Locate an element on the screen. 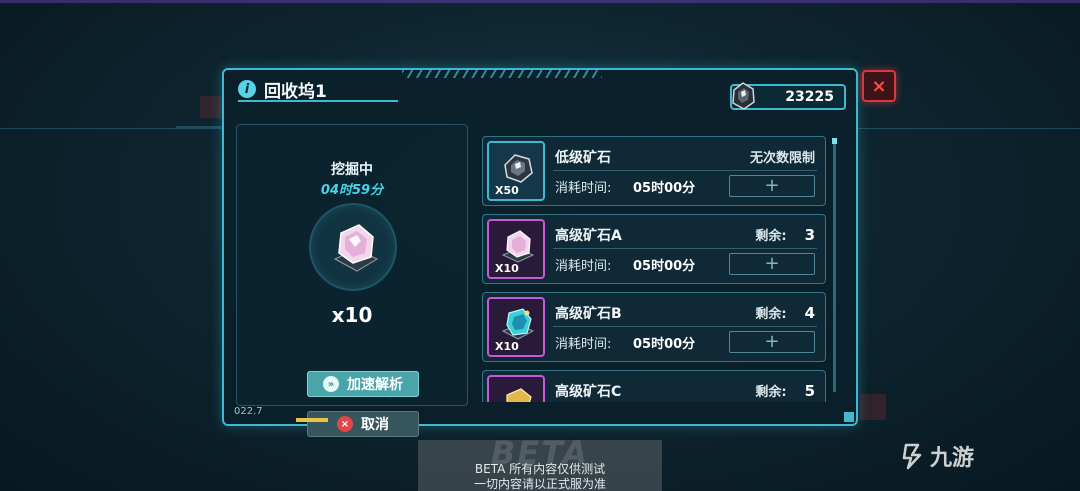  mining-status-label: 挖掘中 is located at coordinates (352, 170).